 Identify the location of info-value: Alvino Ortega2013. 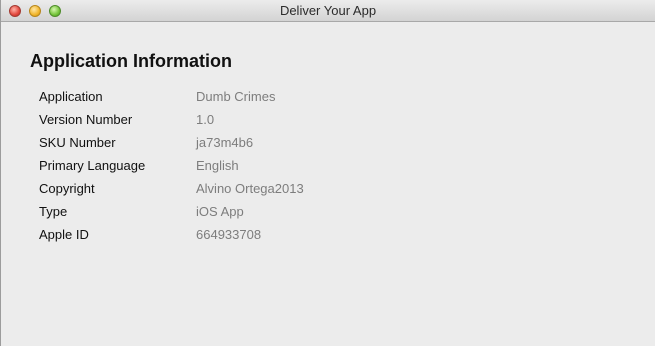
(250, 188).